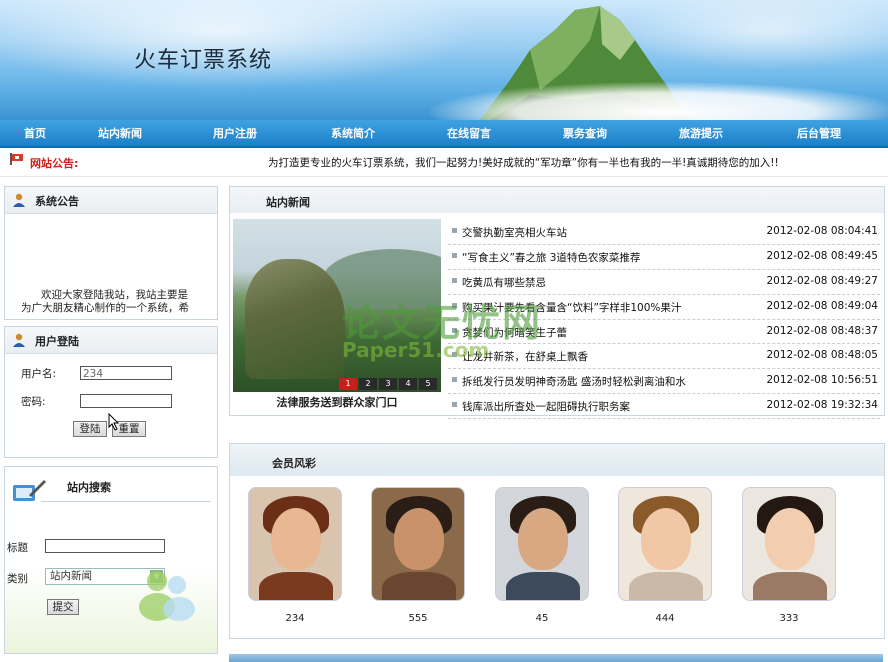 The image size is (888, 662). What do you see at coordinates (416, 350) in the screenshot?
I see `watermark-line2: Paper51.com` at bounding box center [416, 350].